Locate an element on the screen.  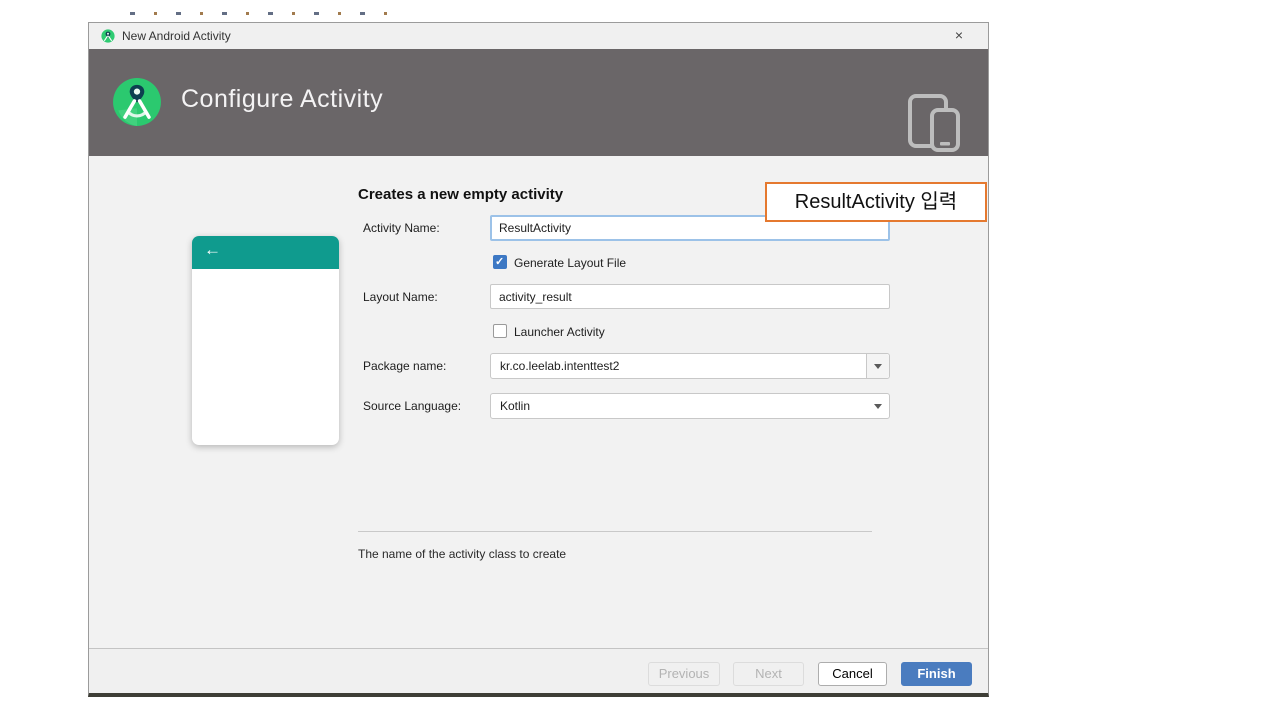
wizard-header: Configure Activity is located at coordinates (538, 102).